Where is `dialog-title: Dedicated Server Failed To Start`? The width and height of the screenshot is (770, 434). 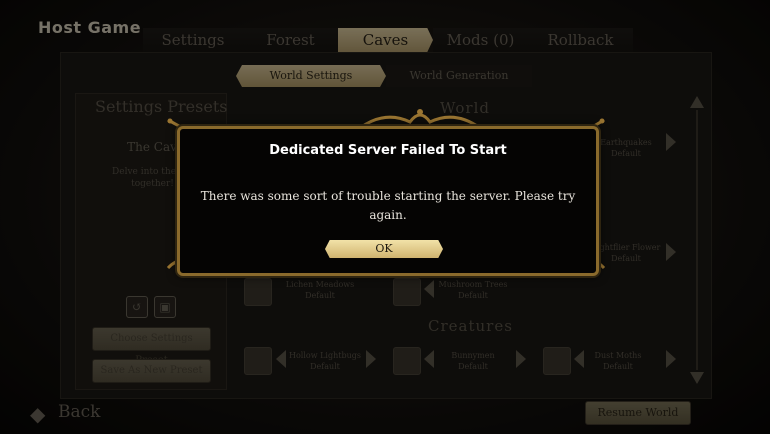 dialog-title: Dedicated Server Failed To Start is located at coordinates (388, 150).